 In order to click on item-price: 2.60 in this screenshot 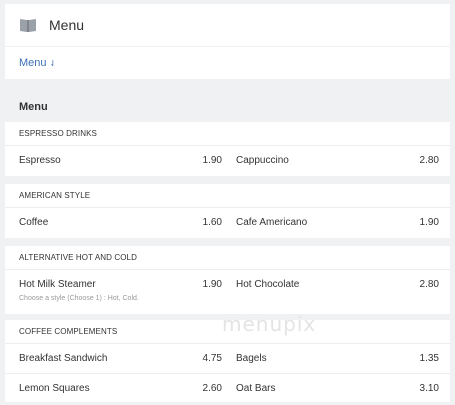, I will do `click(212, 388)`.